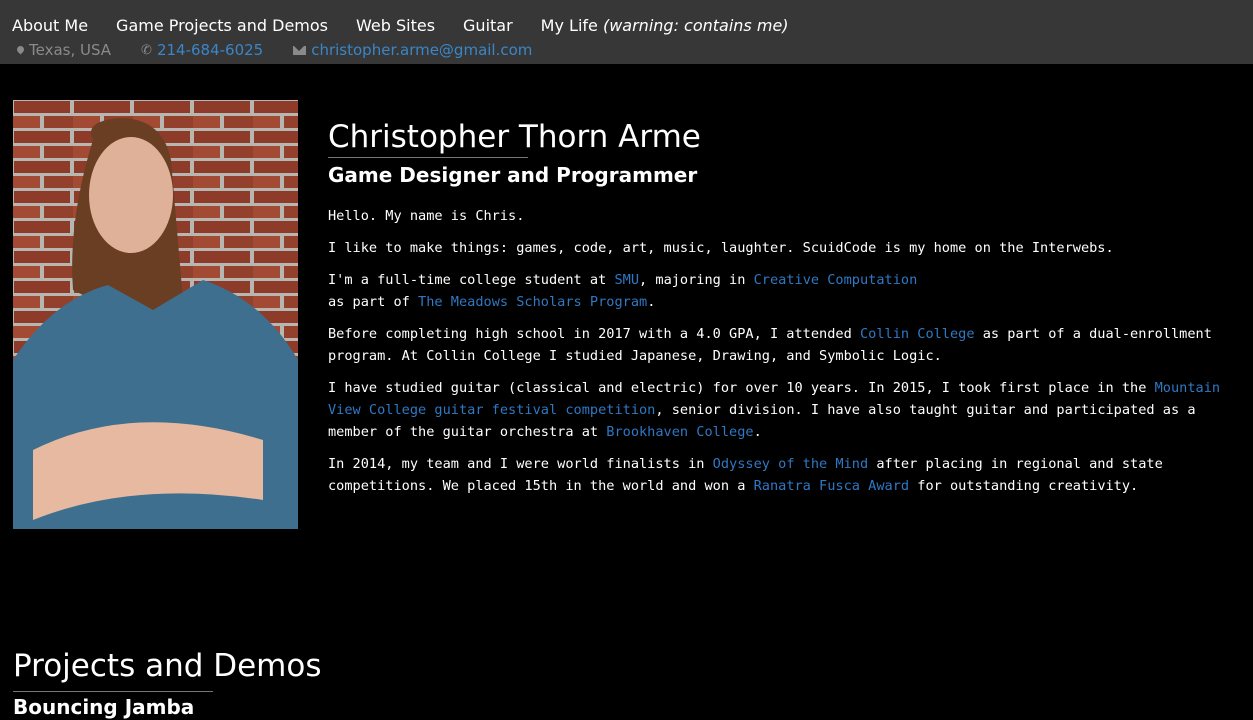 The image size is (1253, 720). I want to click on nav-about-me: About Me, so click(50, 25).